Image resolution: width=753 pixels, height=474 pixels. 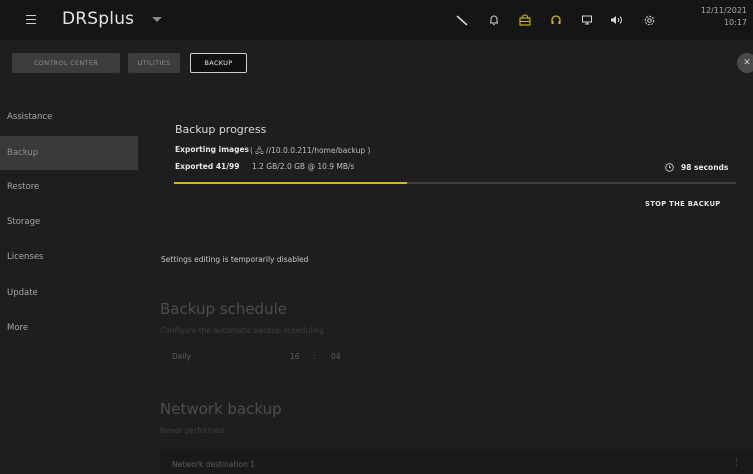 I want to click on sidebar-item-more: More, so click(x=69, y=328).